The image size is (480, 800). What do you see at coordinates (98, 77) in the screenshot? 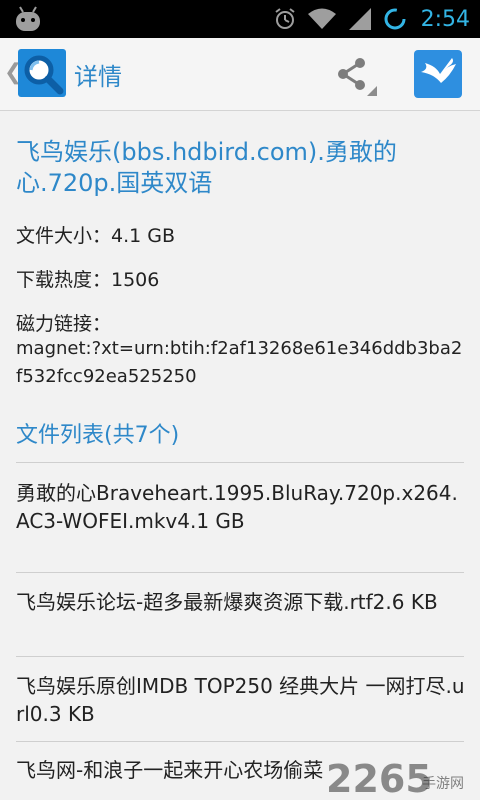
I see `page-title: 详情` at bounding box center [98, 77].